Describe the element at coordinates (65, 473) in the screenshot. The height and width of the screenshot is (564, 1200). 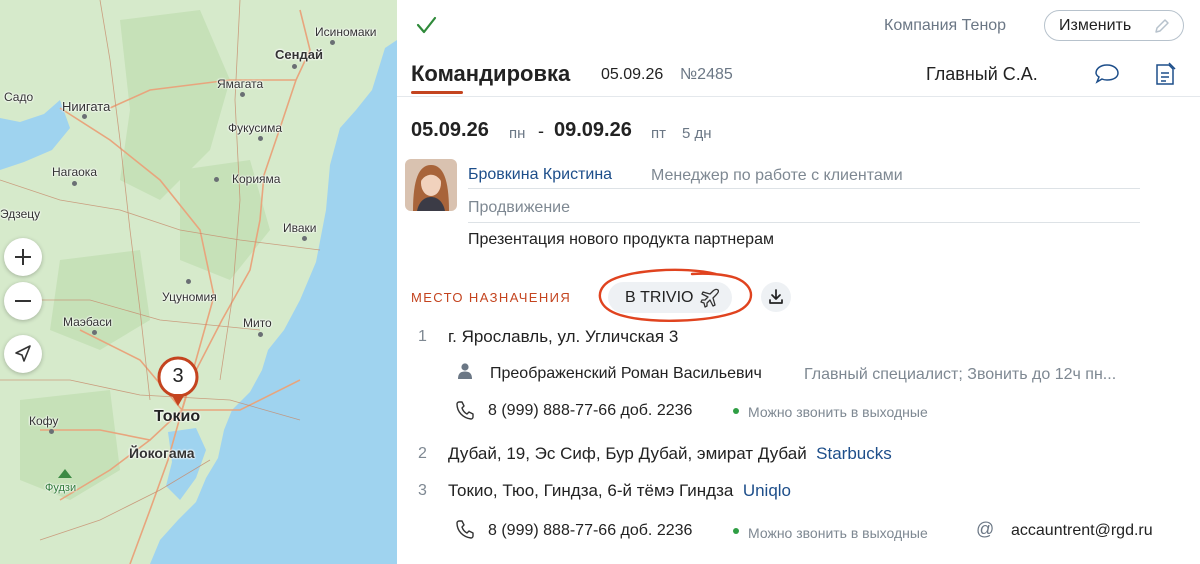
I see `mountain-icon` at that location.